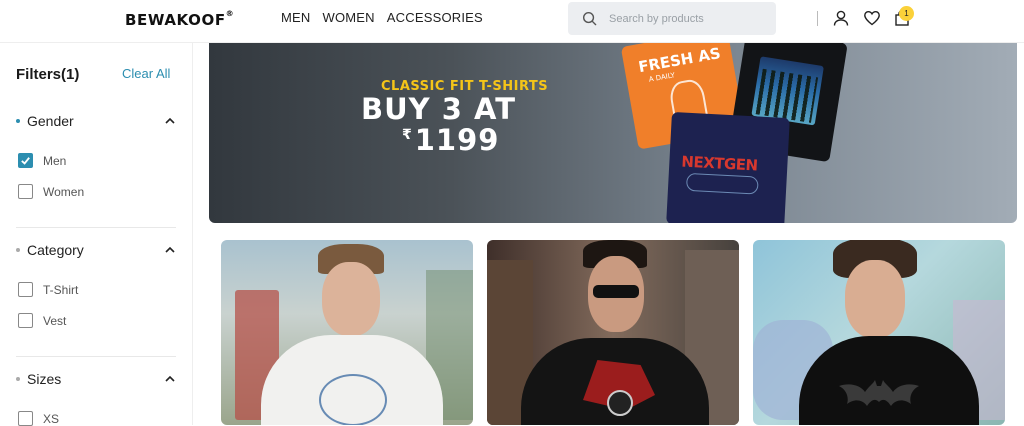 The image size is (1024, 426). I want to click on brand-logo: BEWAKOOF®, so click(180, 19).